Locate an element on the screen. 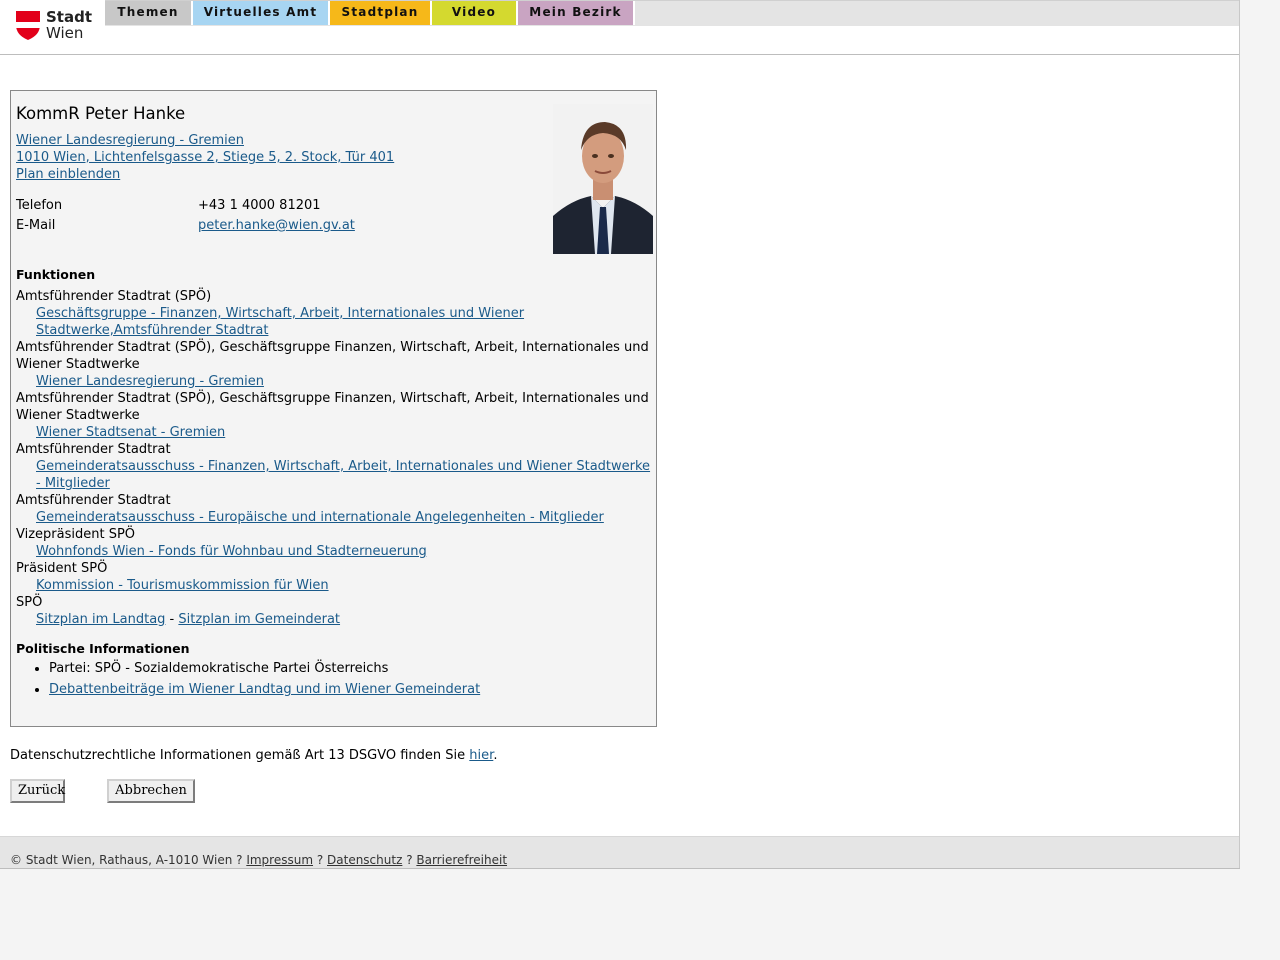  privacy-end: . is located at coordinates (495, 755).